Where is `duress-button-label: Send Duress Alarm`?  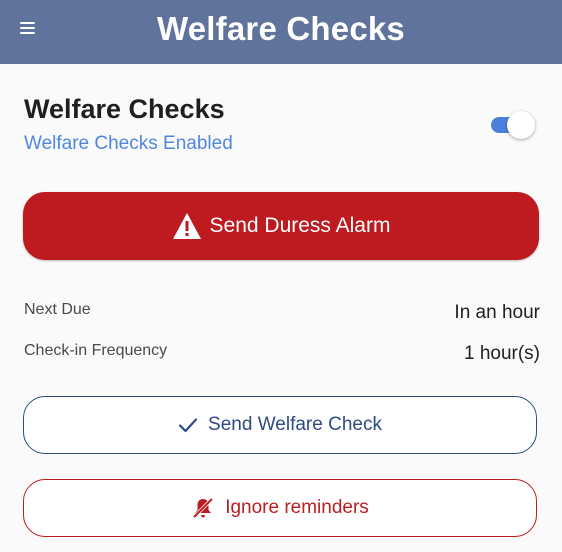
duress-button-label: Send Duress Alarm is located at coordinates (300, 225).